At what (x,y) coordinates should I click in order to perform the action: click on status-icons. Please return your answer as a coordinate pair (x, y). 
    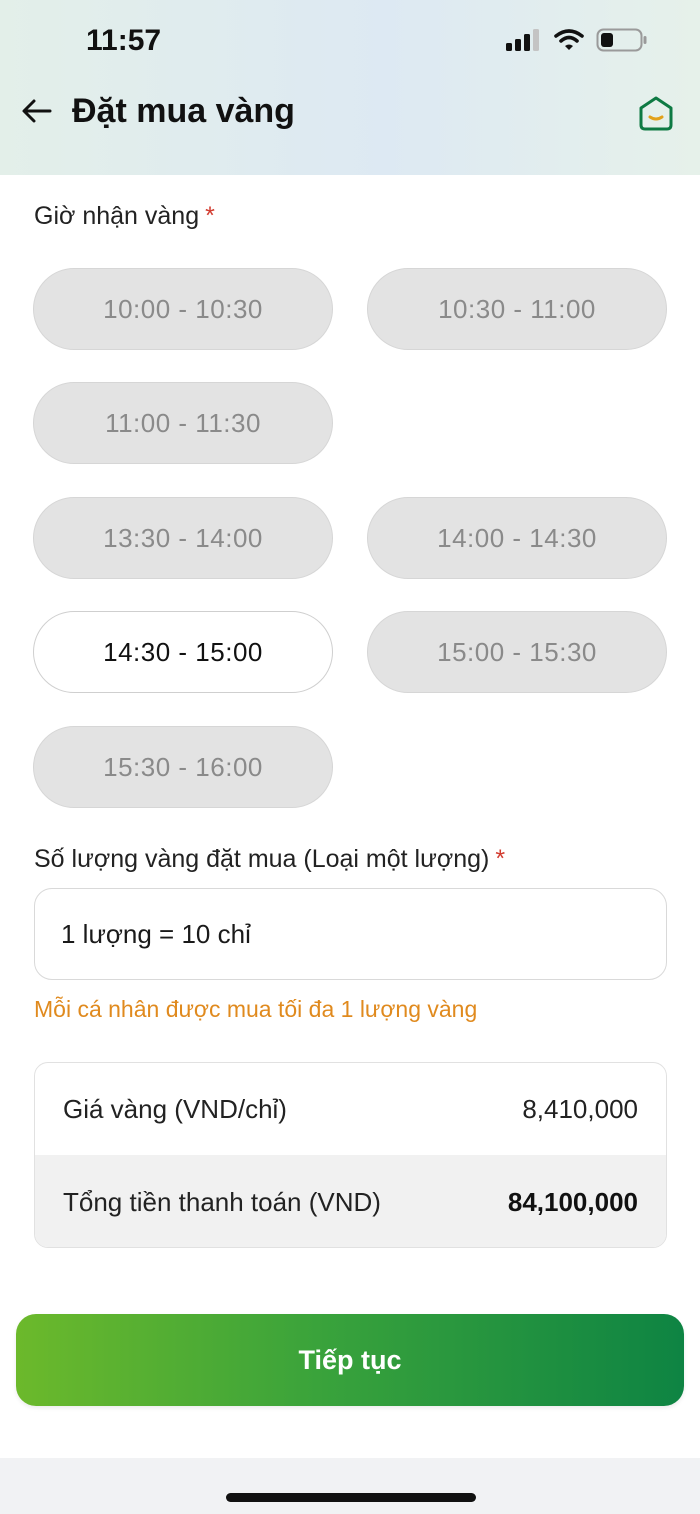
    Looking at the image, I should click on (577, 40).